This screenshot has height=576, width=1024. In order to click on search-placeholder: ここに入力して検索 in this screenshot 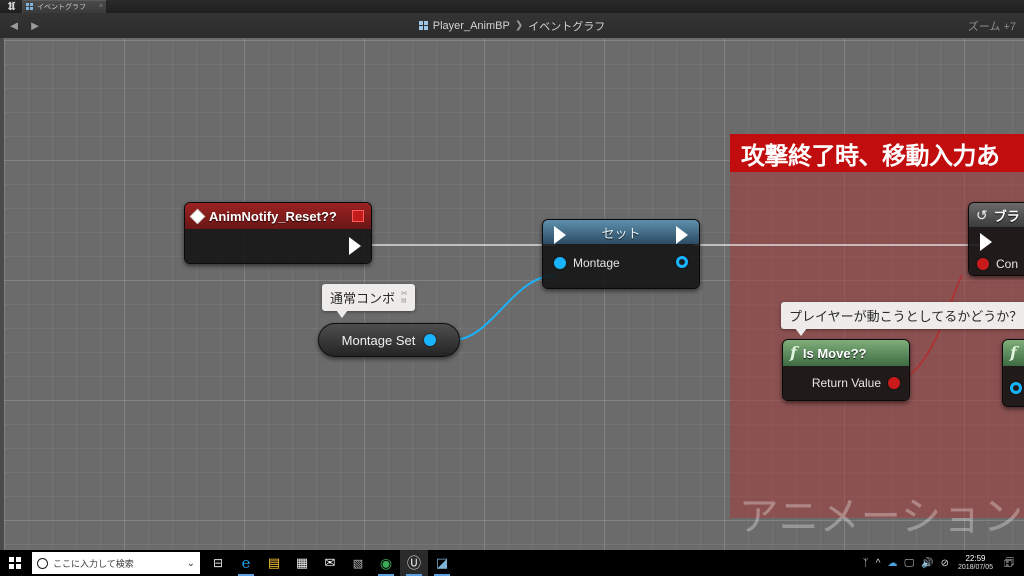, I will do `click(93, 563)`.